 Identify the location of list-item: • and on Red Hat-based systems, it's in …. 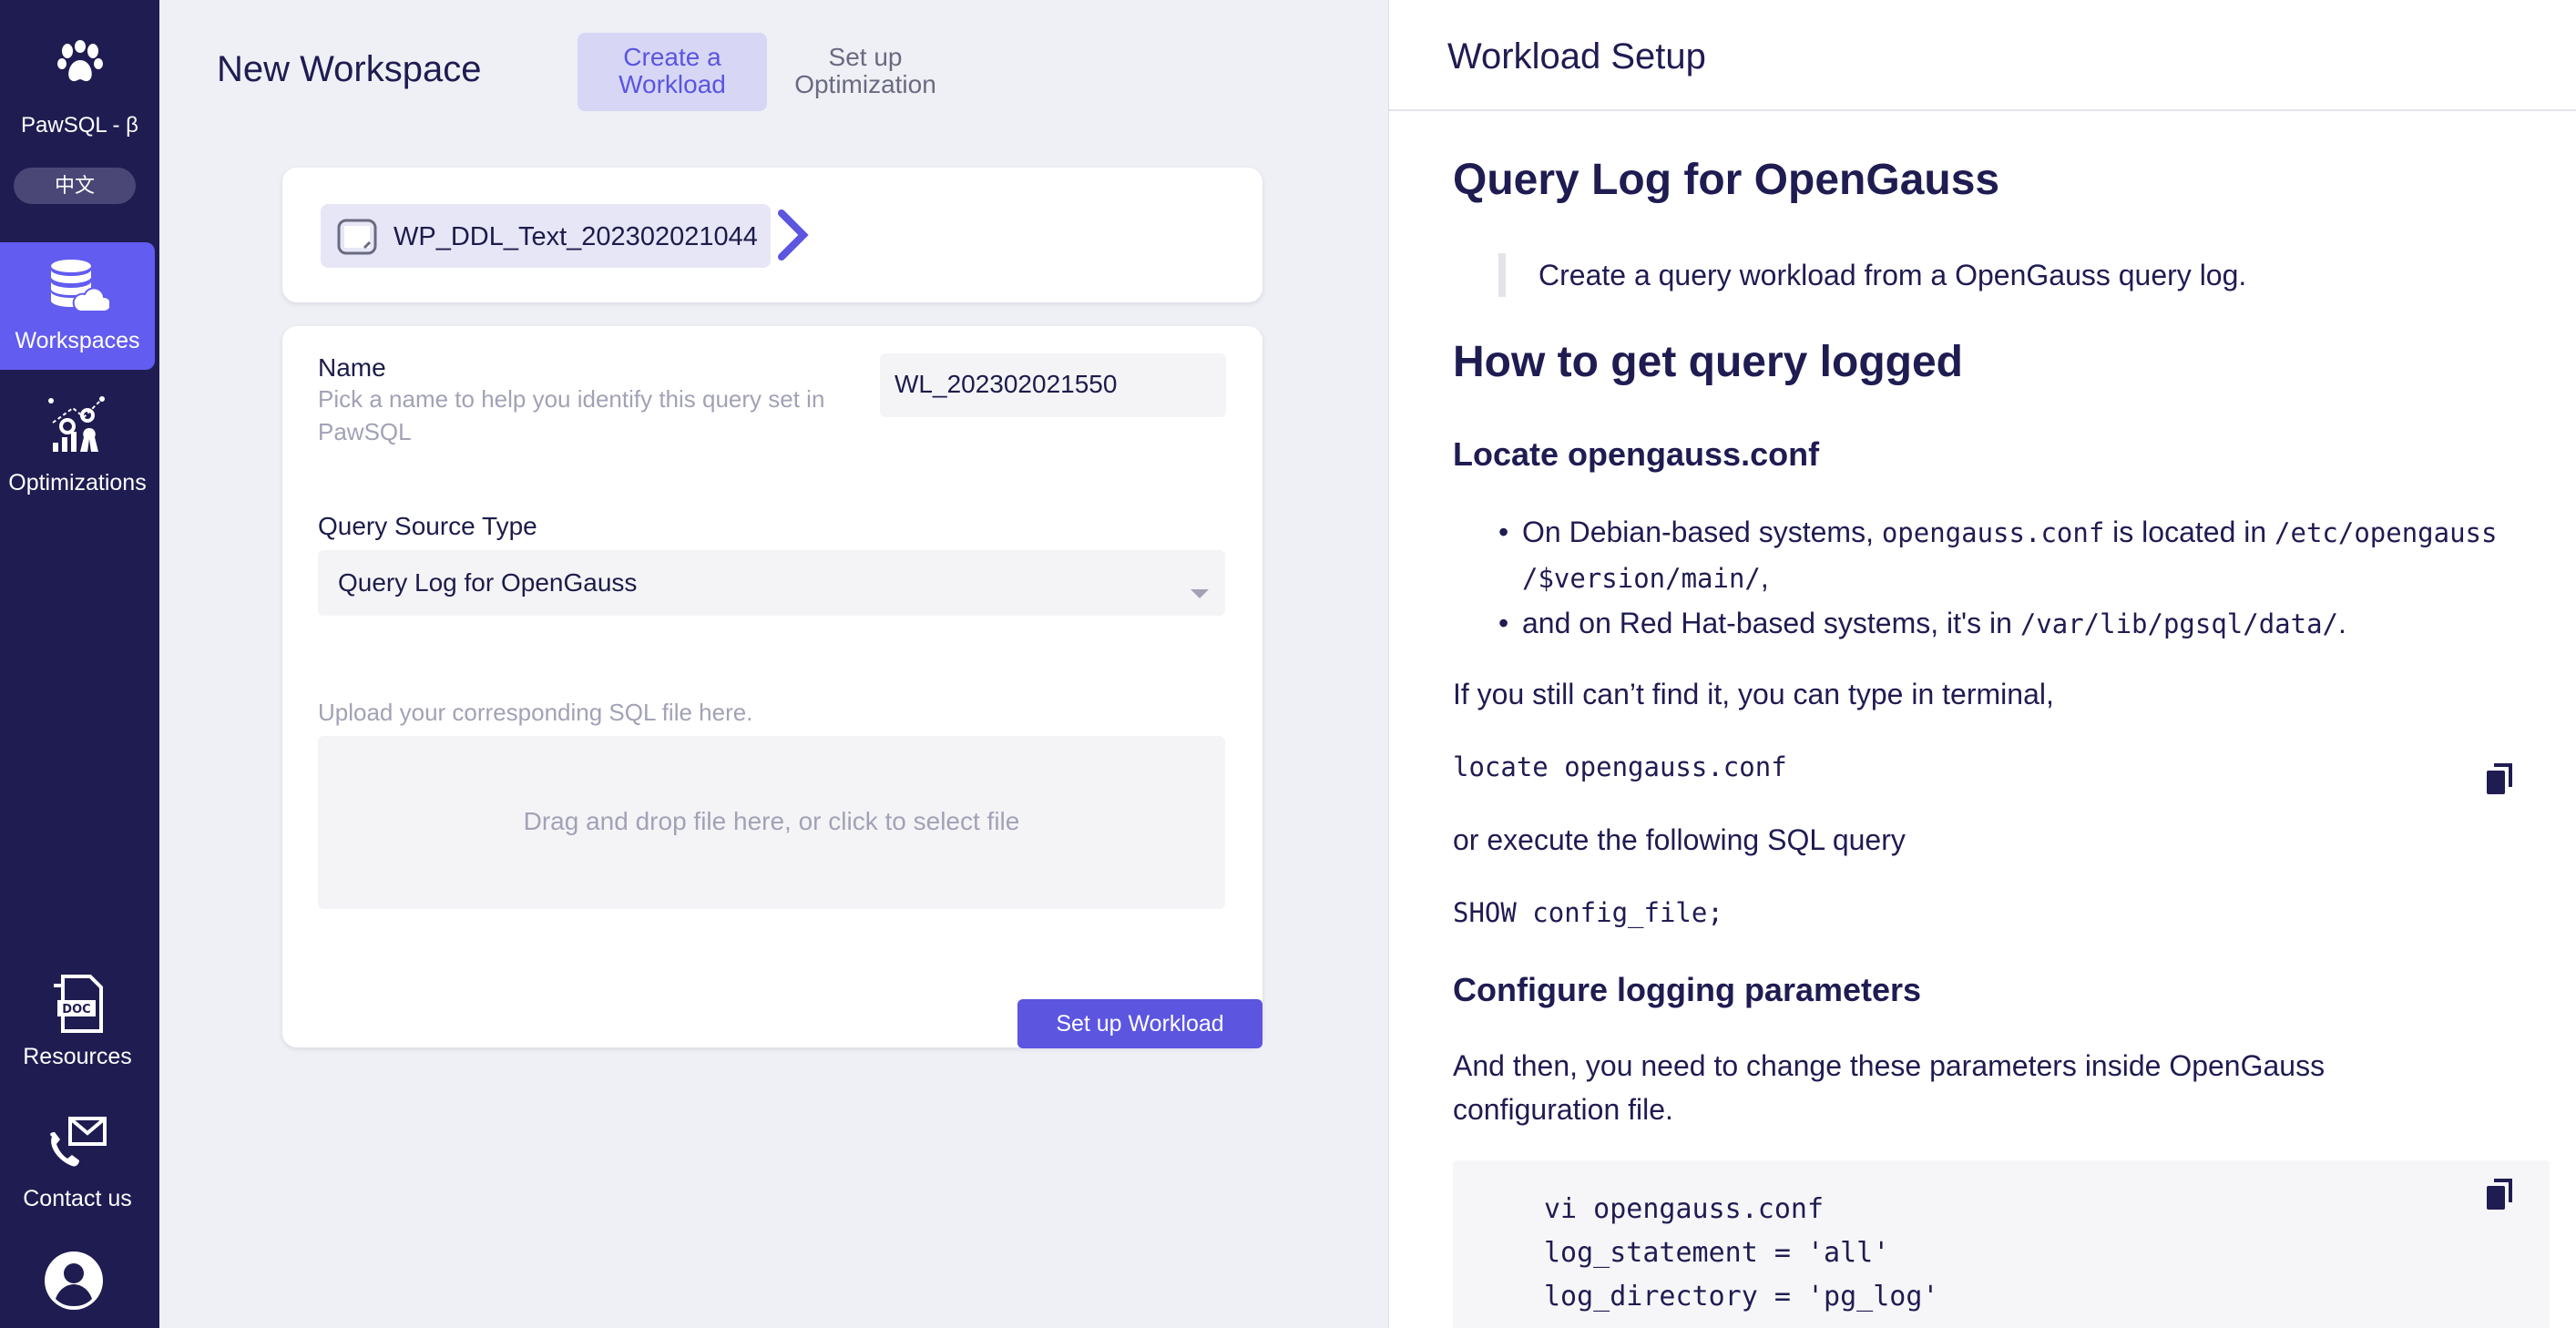
(1922, 623).